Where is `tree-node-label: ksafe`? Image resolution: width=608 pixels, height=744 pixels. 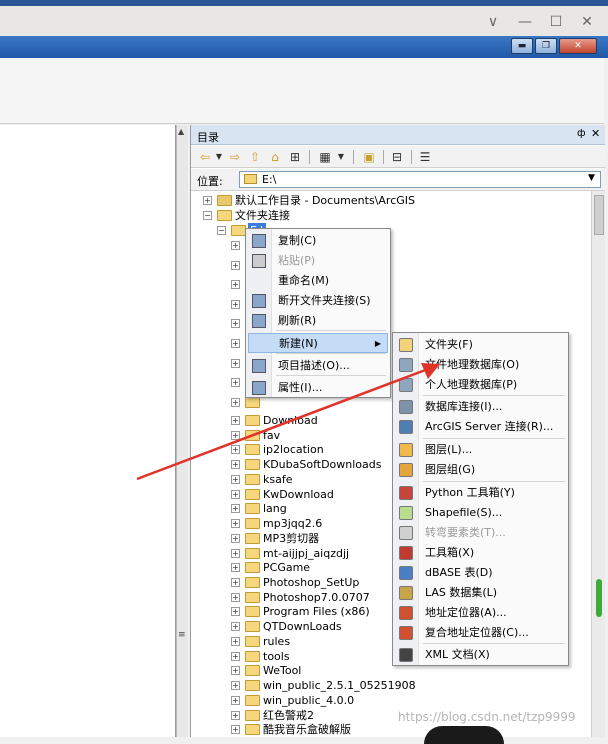
tree-node-label: ksafe is located at coordinates (278, 479).